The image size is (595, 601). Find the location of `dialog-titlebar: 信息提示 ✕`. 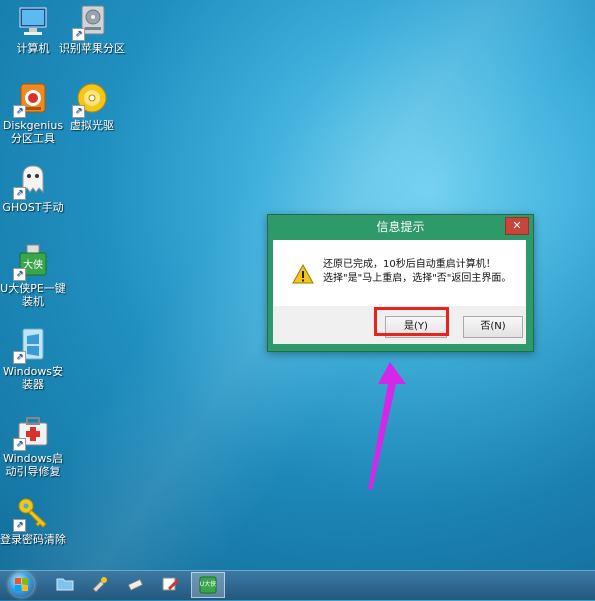

dialog-titlebar: 信息提示 ✕ is located at coordinates (400, 227).